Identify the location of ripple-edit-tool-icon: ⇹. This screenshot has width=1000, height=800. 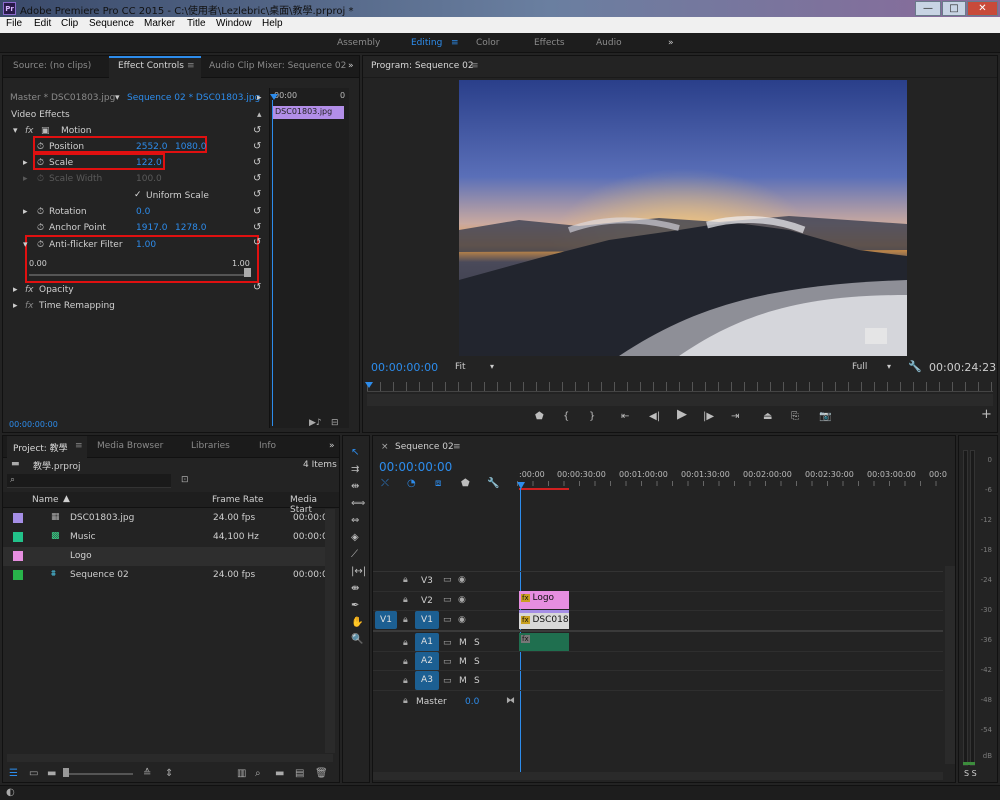
(355, 487).